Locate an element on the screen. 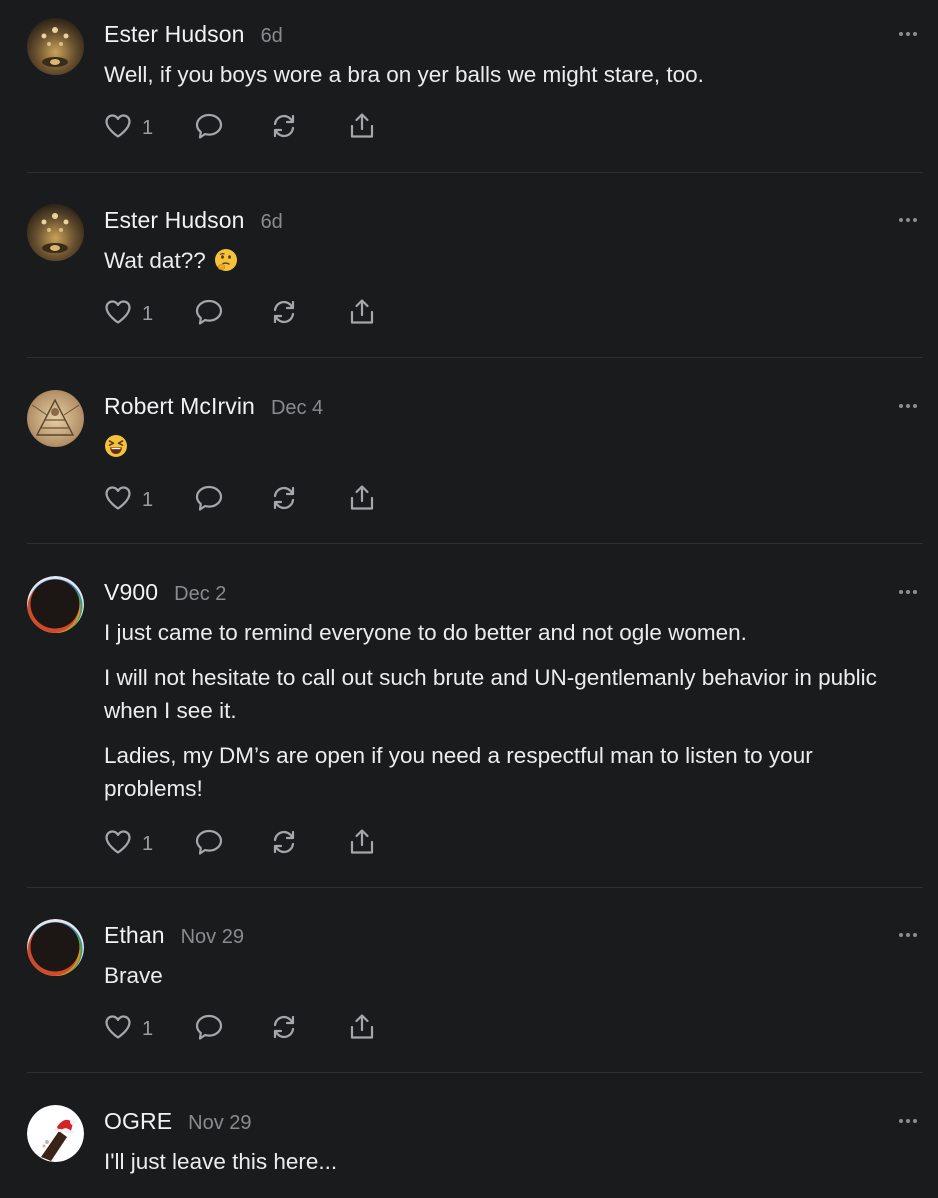 This screenshot has width=938, height=1198. comment-body is located at coordinates (504, 448).